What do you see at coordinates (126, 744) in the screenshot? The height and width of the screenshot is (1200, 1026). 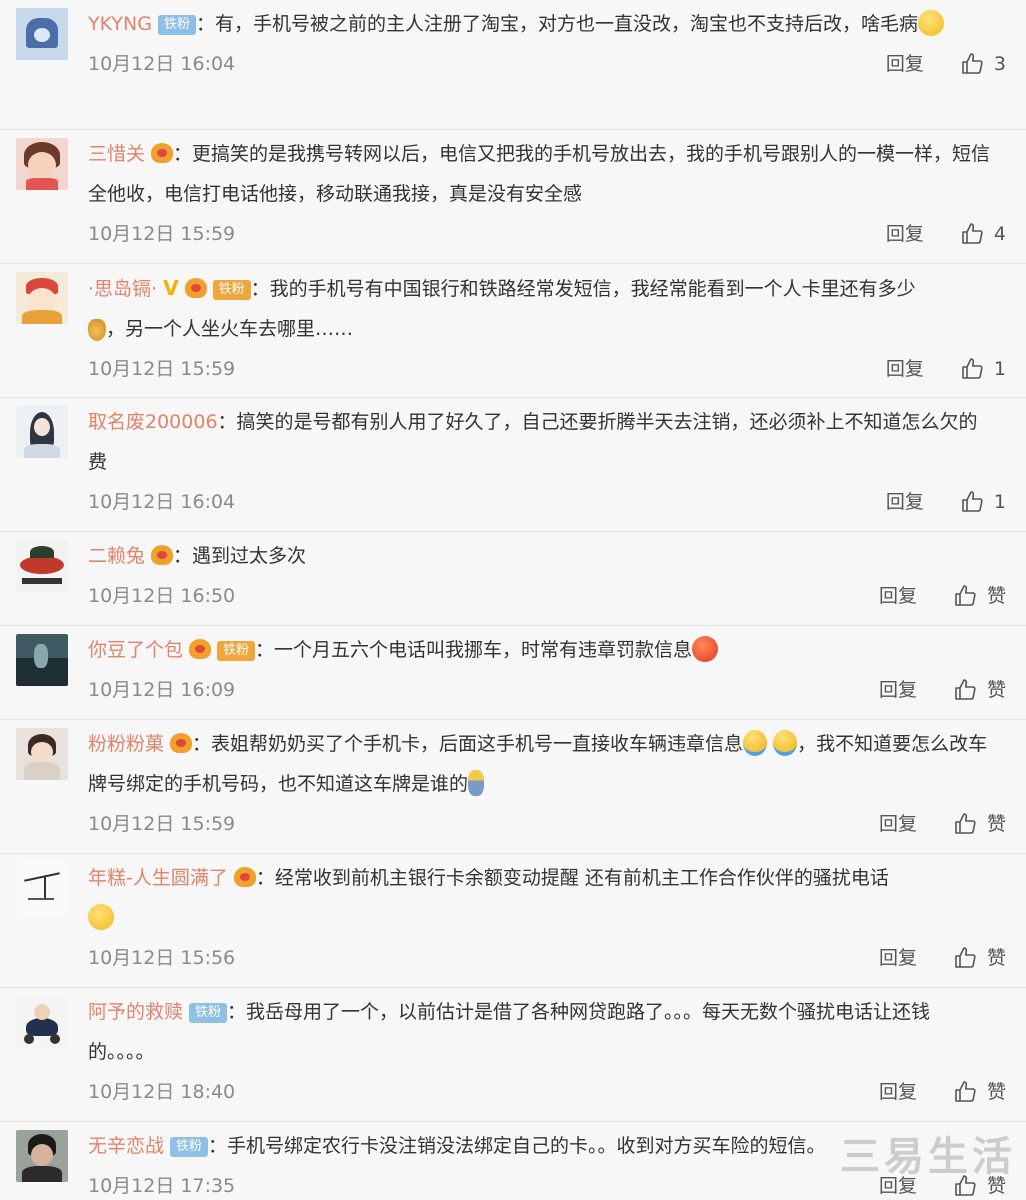 I see `username: 粉粉粉菓` at bounding box center [126, 744].